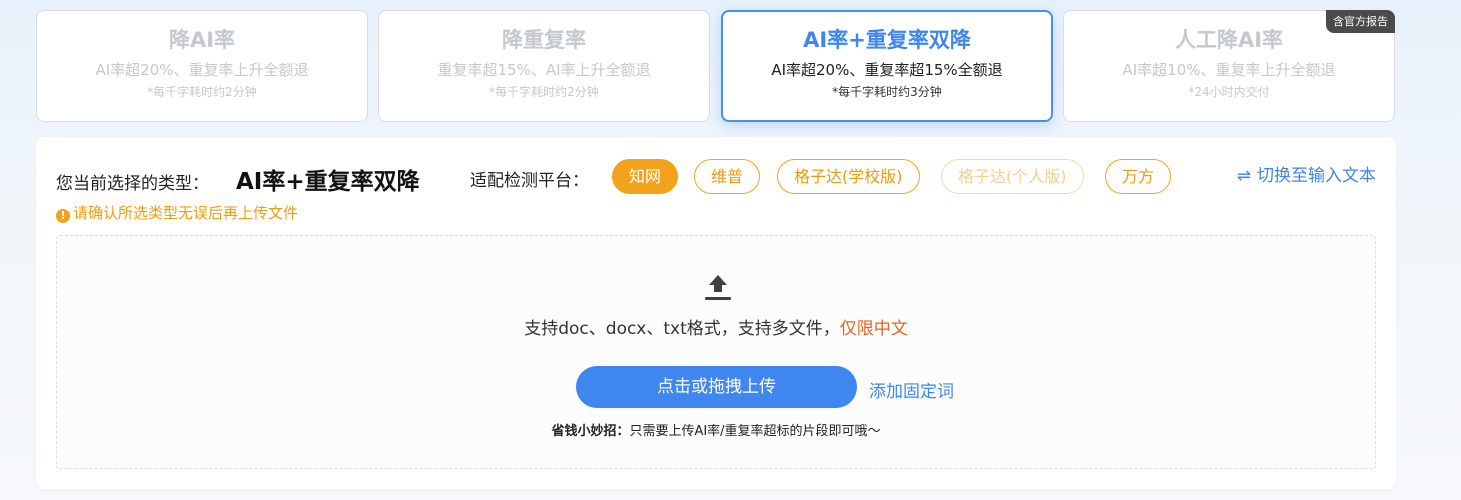  I want to click on warning-icon: !, so click(63, 216).